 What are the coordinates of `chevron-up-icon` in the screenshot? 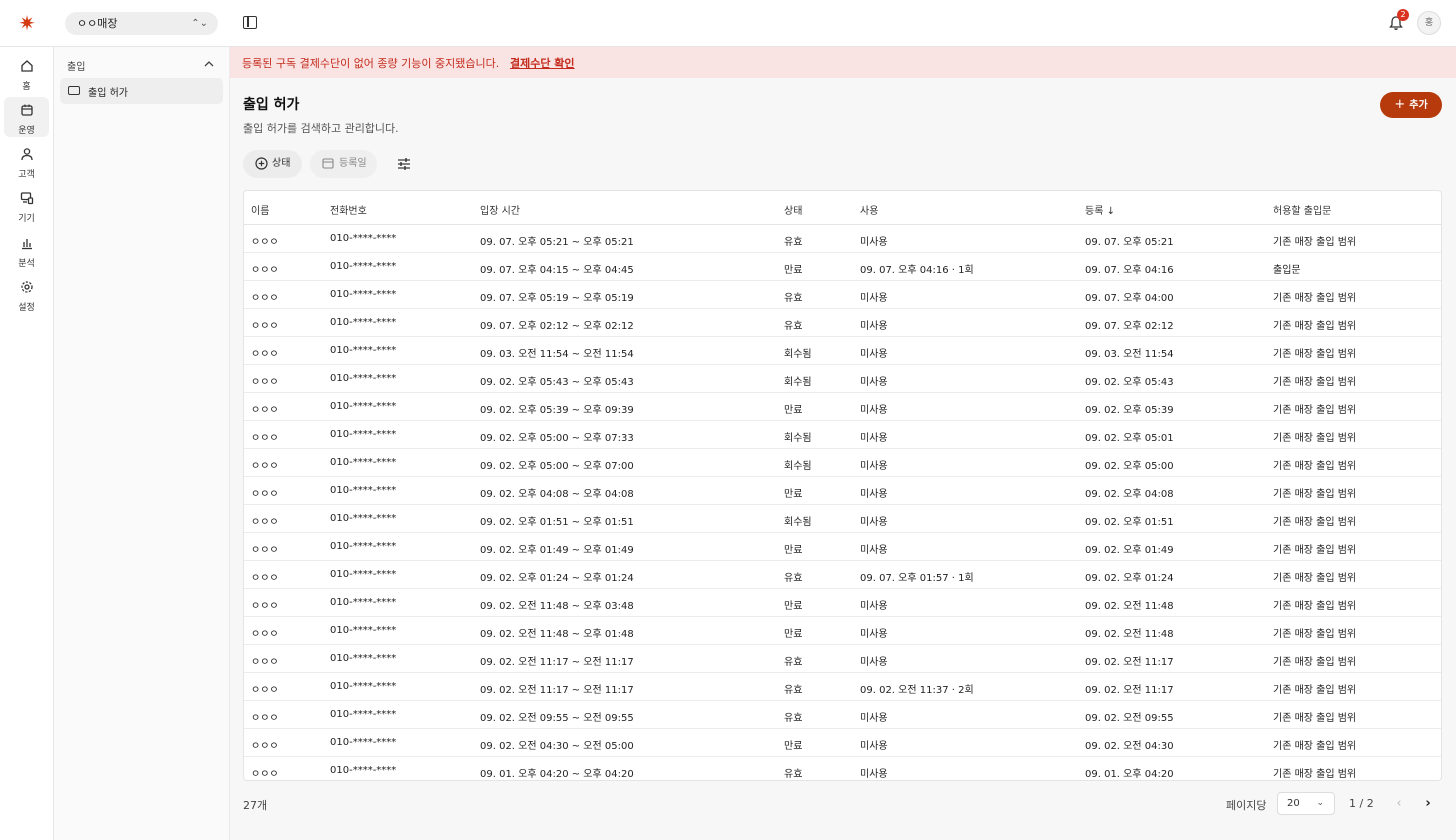 It's located at (209, 64).